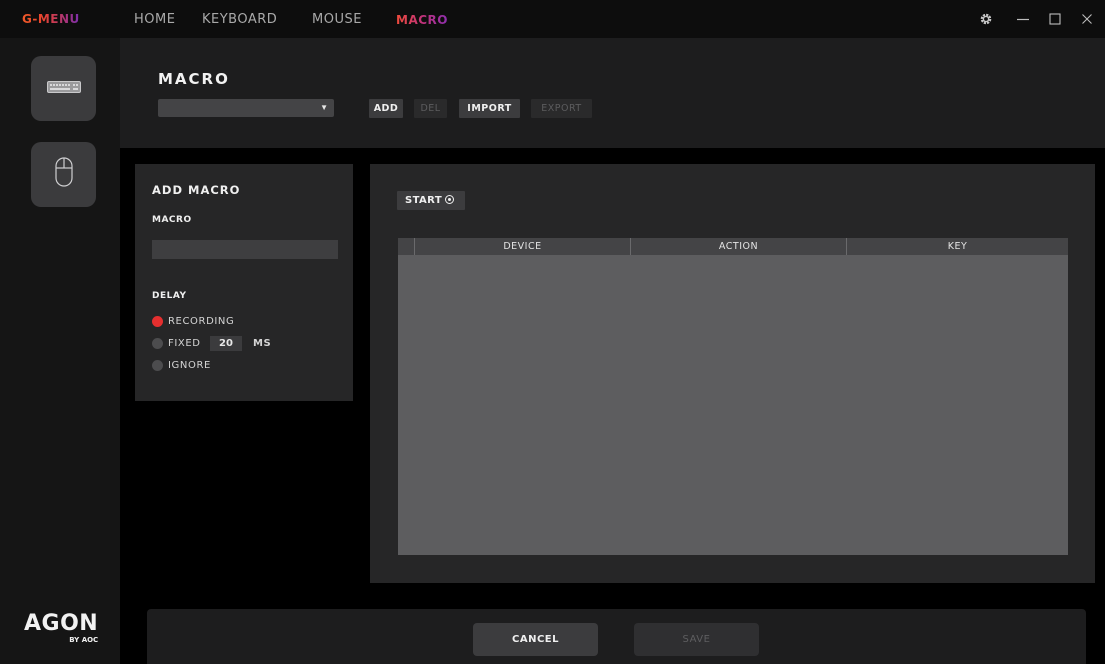 The image size is (1105, 664). I want to click on save-button: SAVE, so click(696, 639).